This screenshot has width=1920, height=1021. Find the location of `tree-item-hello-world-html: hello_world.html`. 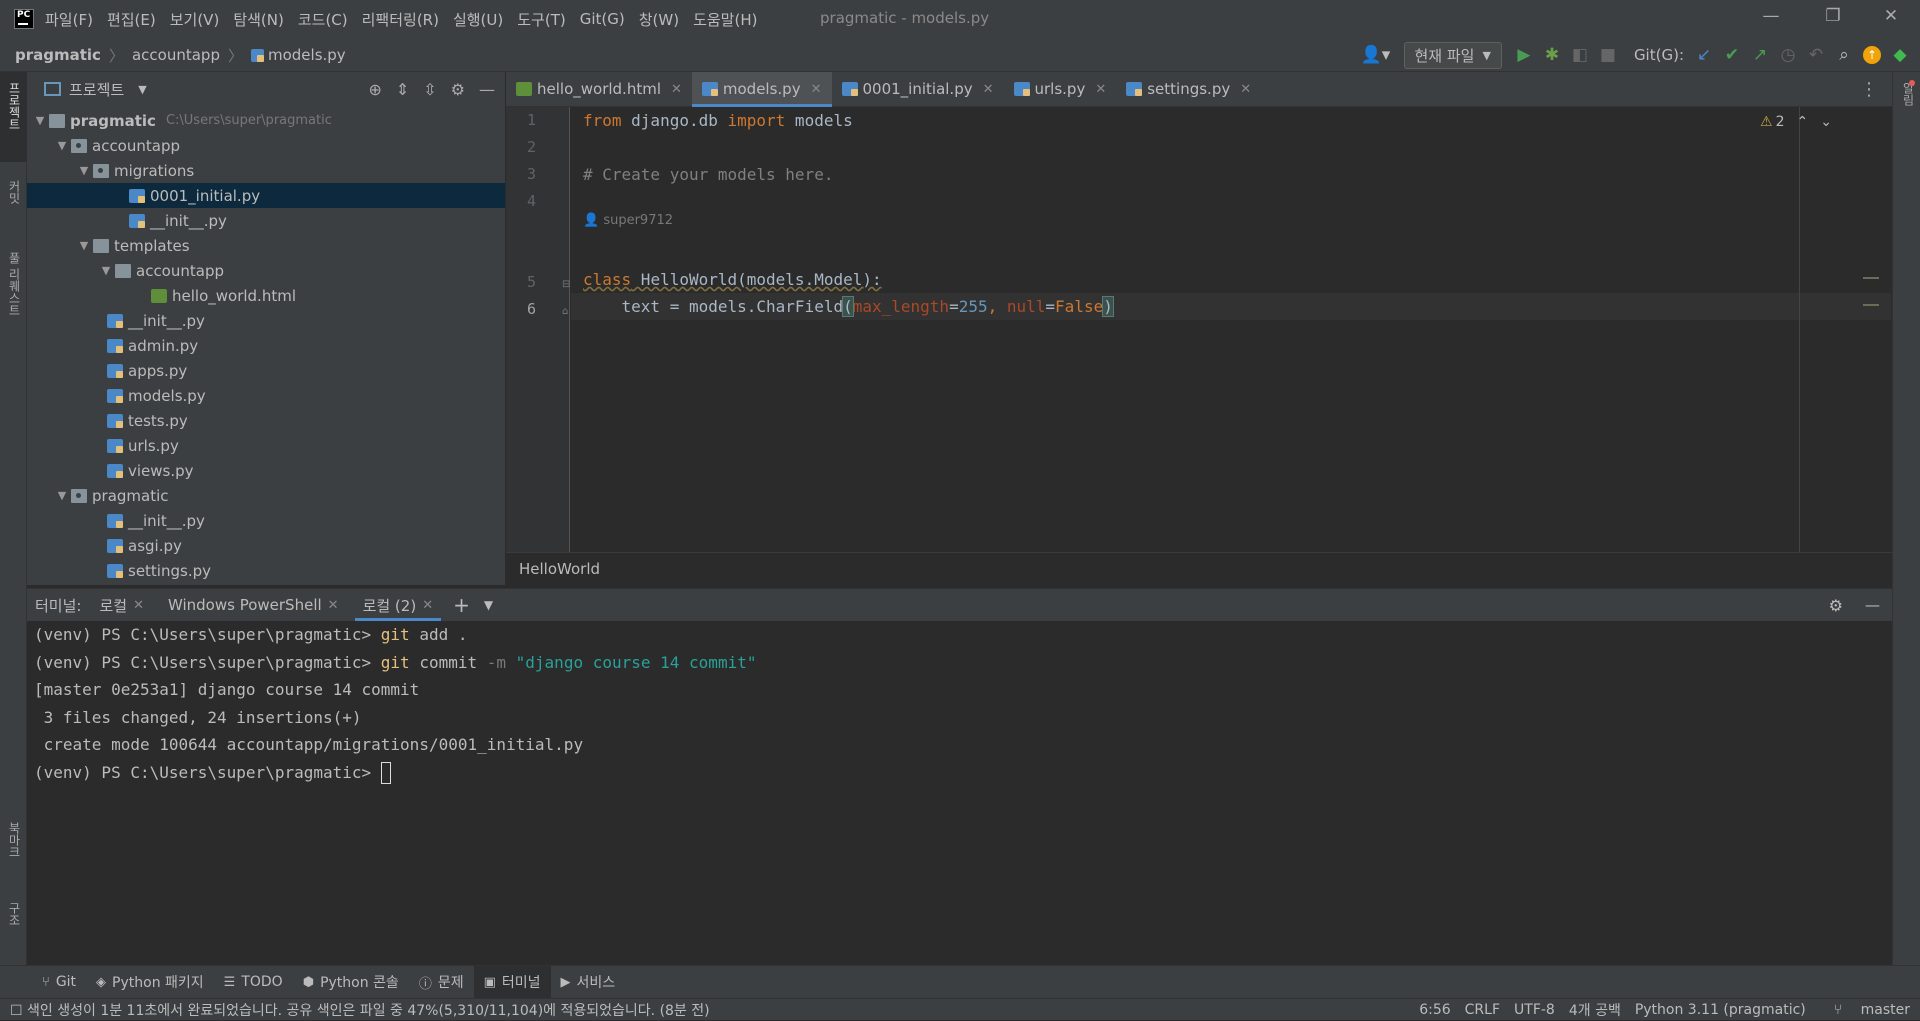

tree-item-hello-world-html: hello_world.html is located at coordinates (266, 295).